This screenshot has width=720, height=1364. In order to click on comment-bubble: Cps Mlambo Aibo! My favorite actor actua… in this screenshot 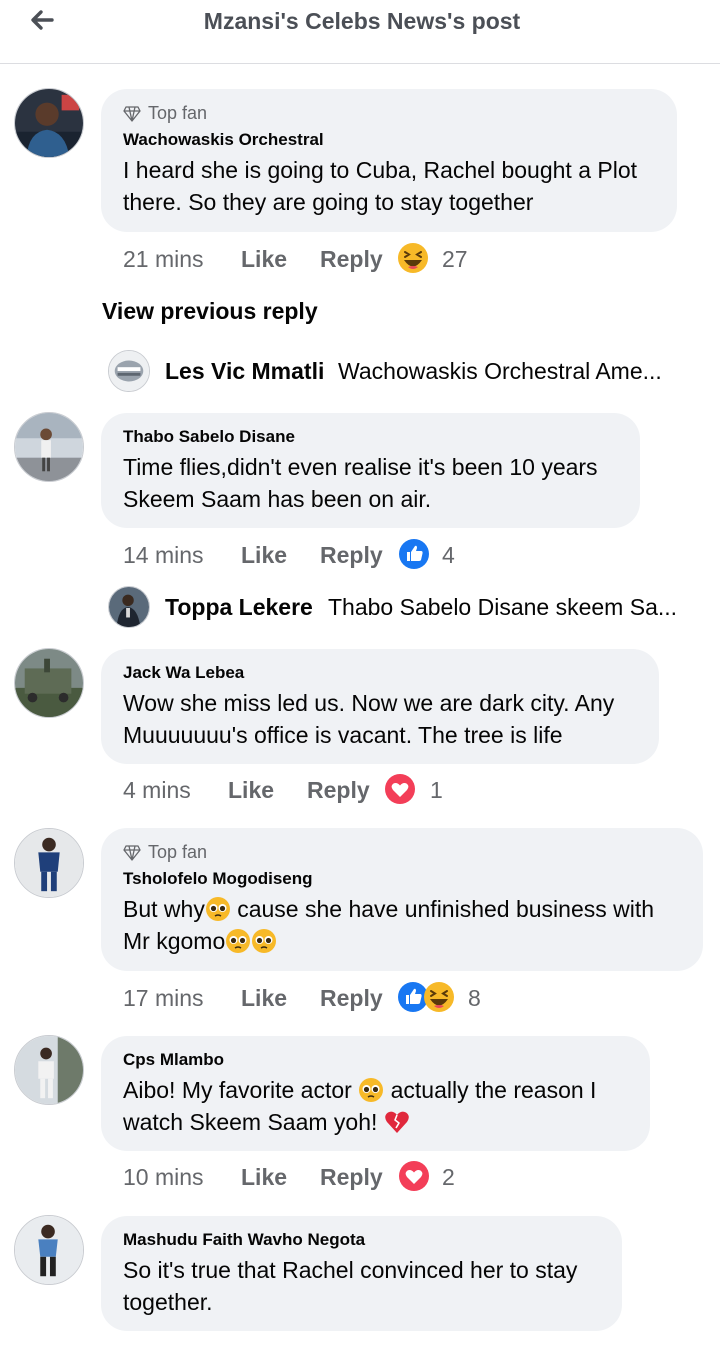, I will do `click(375, 1093)`.